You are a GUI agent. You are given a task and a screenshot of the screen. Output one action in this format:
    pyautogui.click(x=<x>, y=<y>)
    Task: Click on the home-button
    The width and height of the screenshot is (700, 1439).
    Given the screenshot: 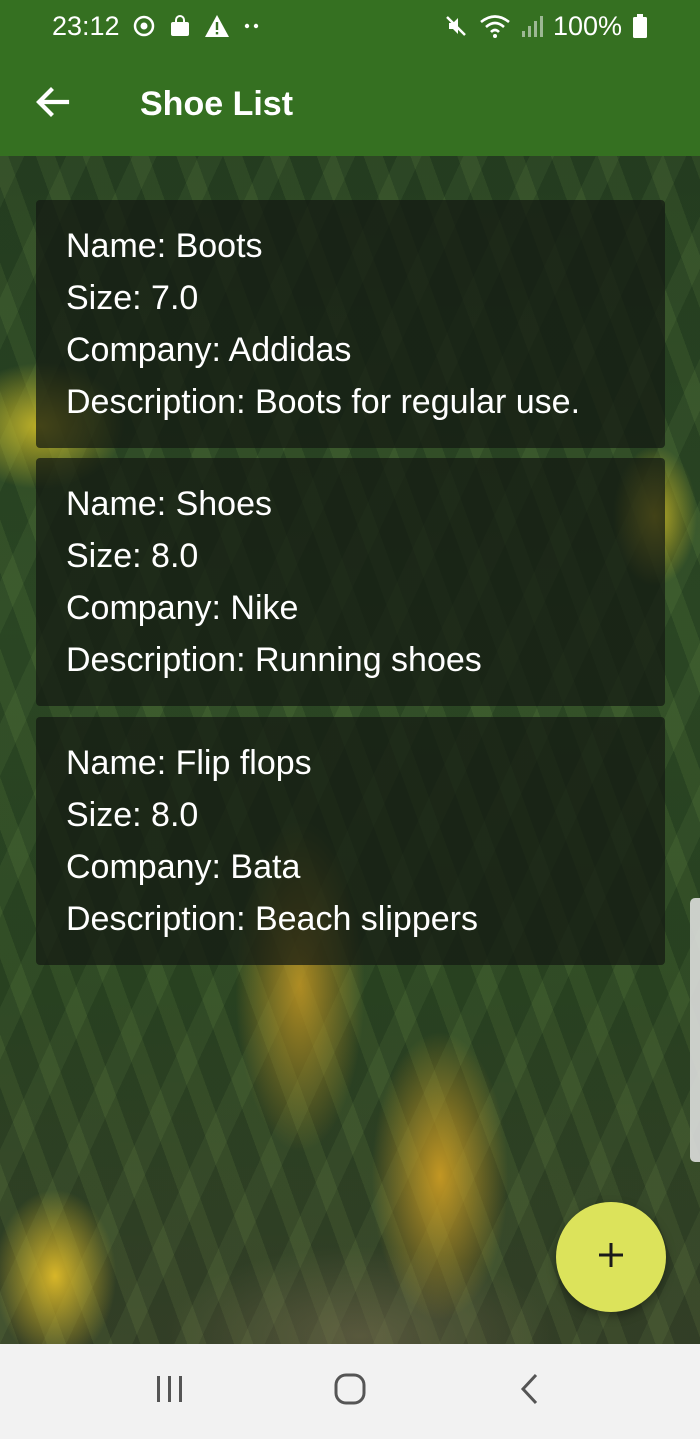 What is the action you would take?
    pyautogui.click(x=350, y=1392)
    